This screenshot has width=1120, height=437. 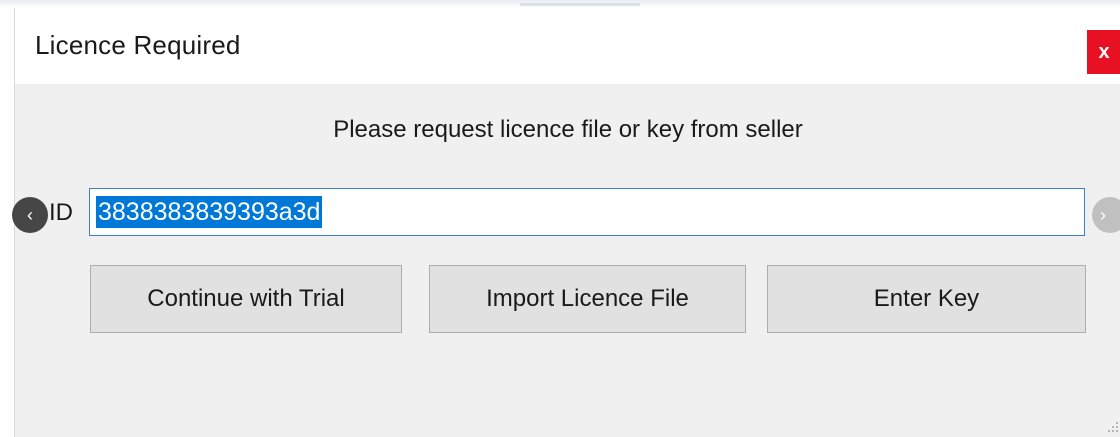 I want to click on background-accent, so click(x=580, y=4).